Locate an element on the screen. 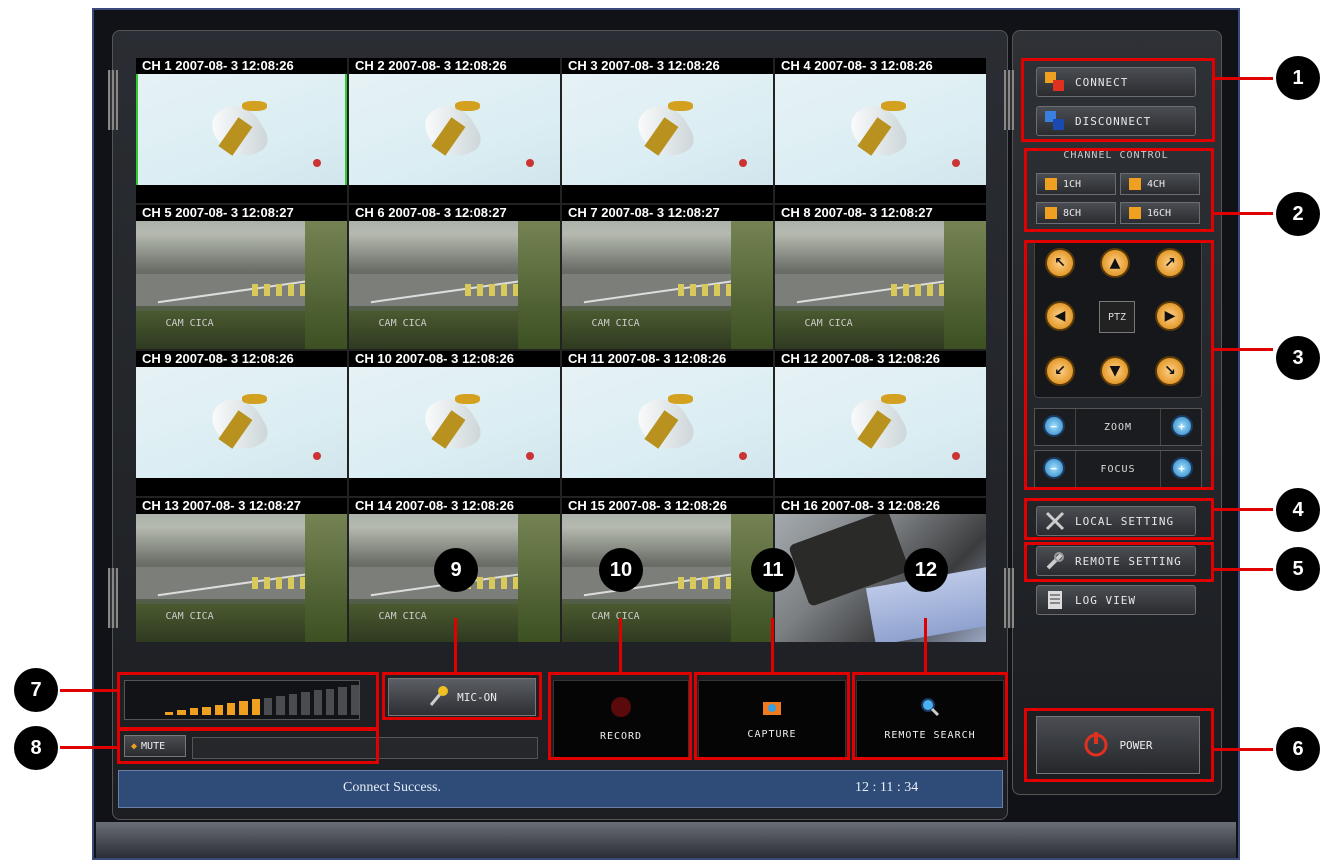 The width and height of the screenshot is (1333, 864). bottom-bezel is located at coordinates (666, 840).